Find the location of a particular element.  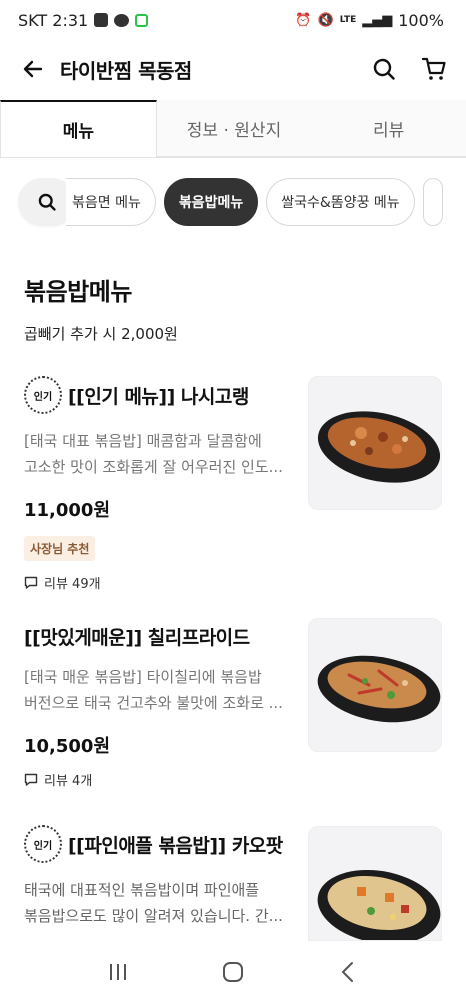

home-button is located at coordinates (233, 972).